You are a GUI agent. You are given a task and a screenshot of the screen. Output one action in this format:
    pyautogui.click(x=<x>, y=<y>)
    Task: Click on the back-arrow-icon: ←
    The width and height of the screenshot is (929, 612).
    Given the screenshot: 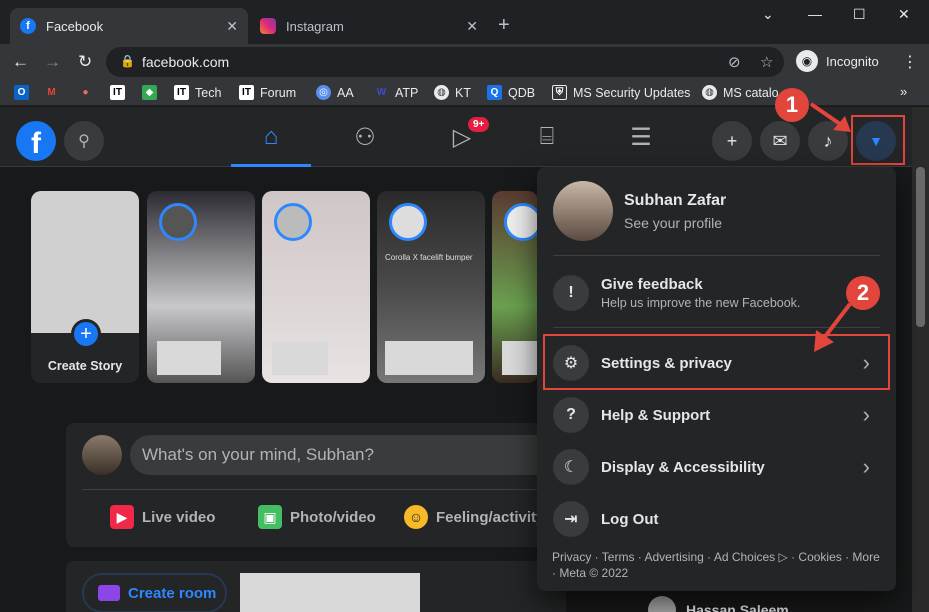 What is the action you would take?
    pyautogui.click(x=20, y=62)
    